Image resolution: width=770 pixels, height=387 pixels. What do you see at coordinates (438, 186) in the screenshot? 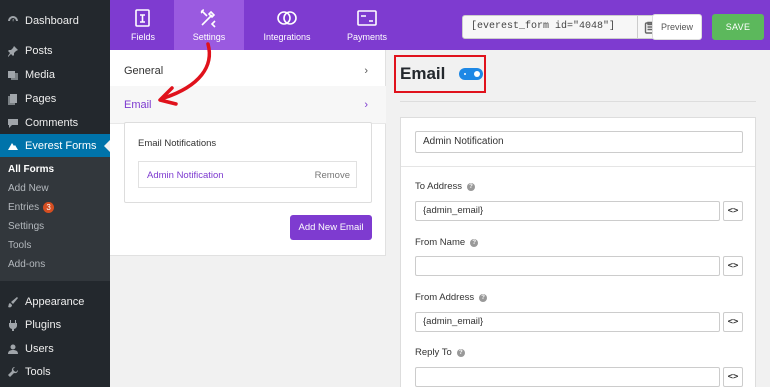
I see `field-label-text: To Address` at bounding box center [438, 186].